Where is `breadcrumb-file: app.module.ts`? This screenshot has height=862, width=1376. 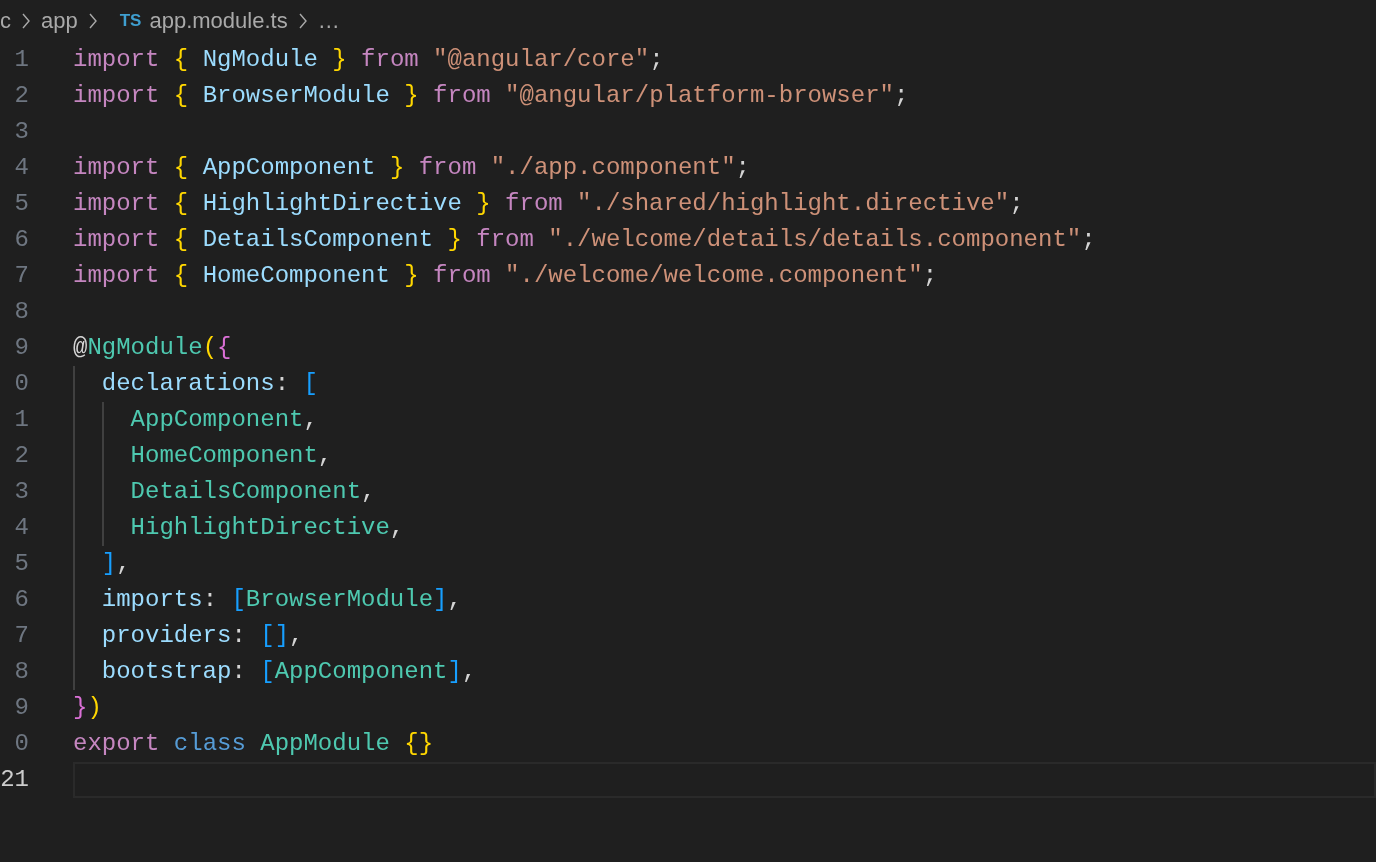 breadcrumb-file: app.module.ts is located at coordinates (218, 21).